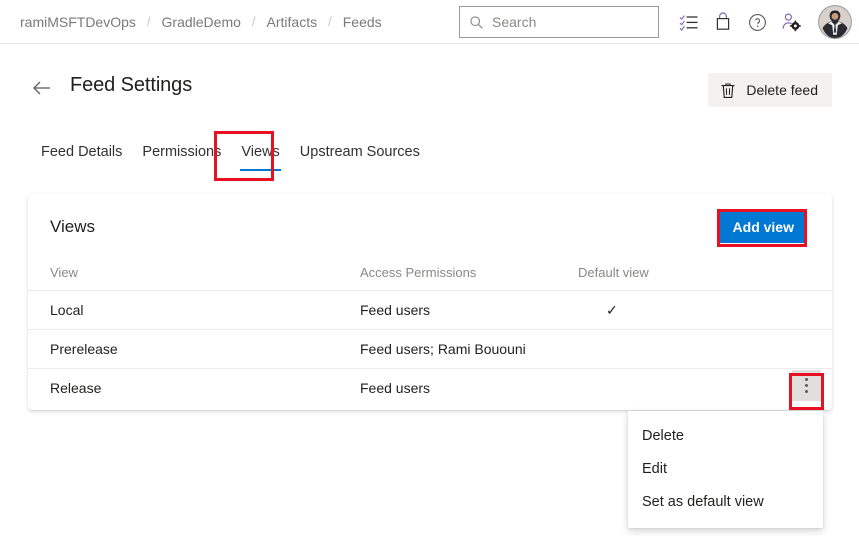 The image size is (859, 536). I want to click on column-header-view: View, so click(64, 272).